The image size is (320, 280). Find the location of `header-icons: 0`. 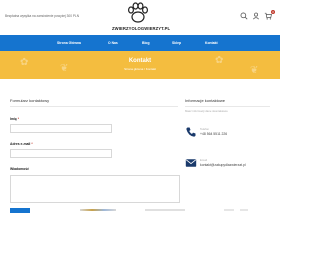

header-icons: 0 is located at coordinates (257, 15).